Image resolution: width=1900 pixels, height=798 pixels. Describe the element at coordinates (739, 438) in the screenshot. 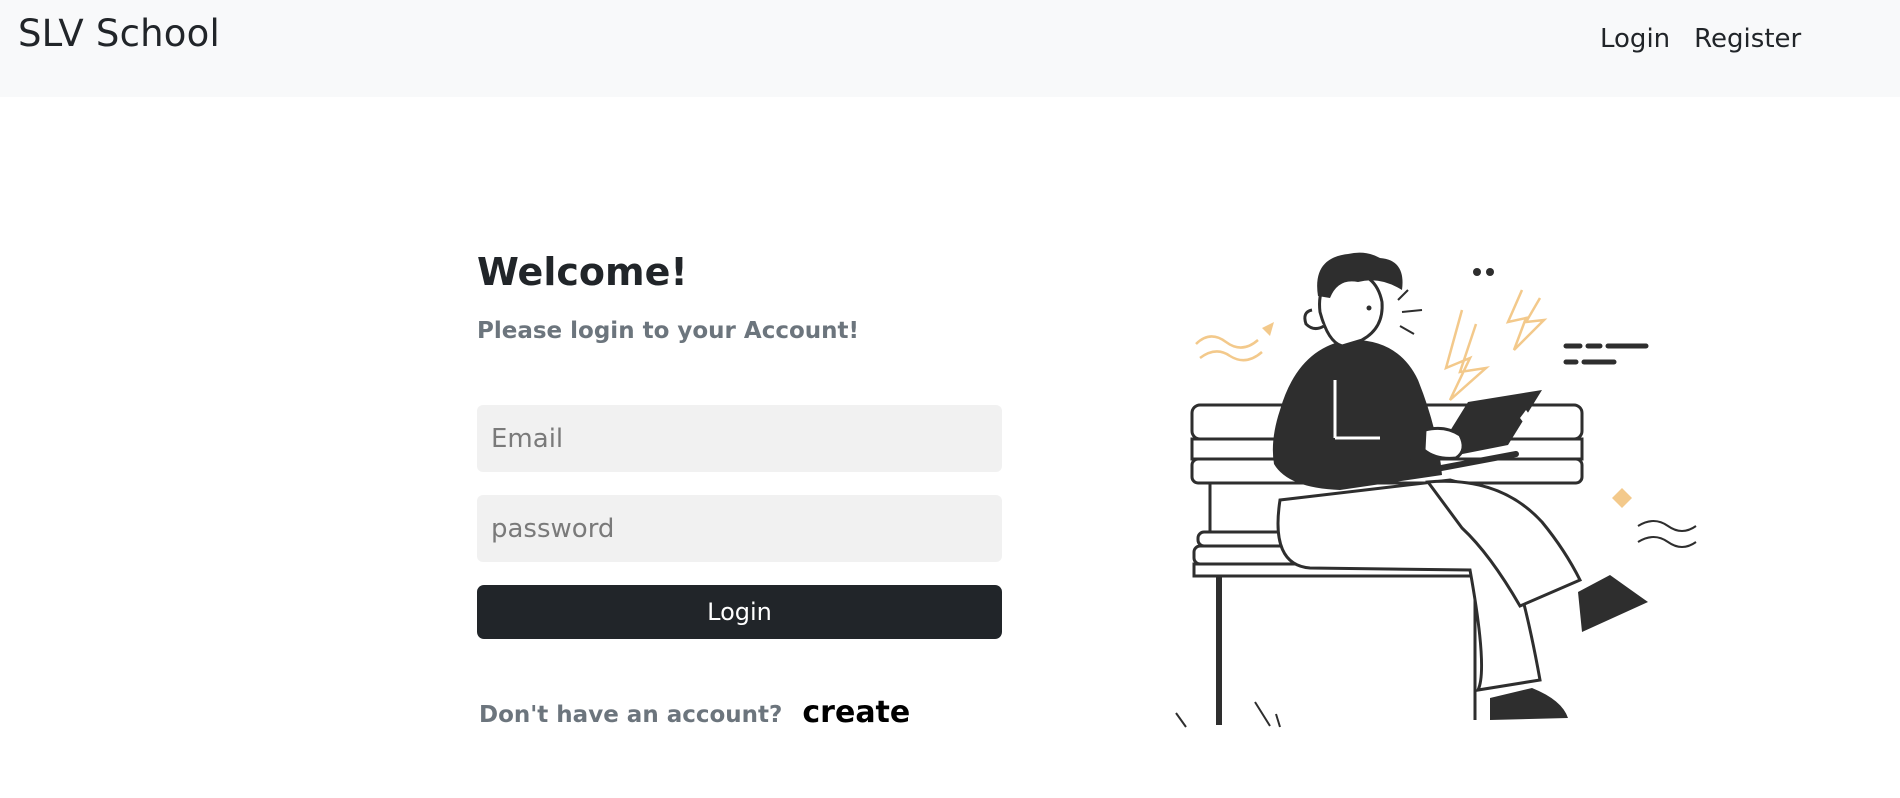

I see `email-input` at that location.